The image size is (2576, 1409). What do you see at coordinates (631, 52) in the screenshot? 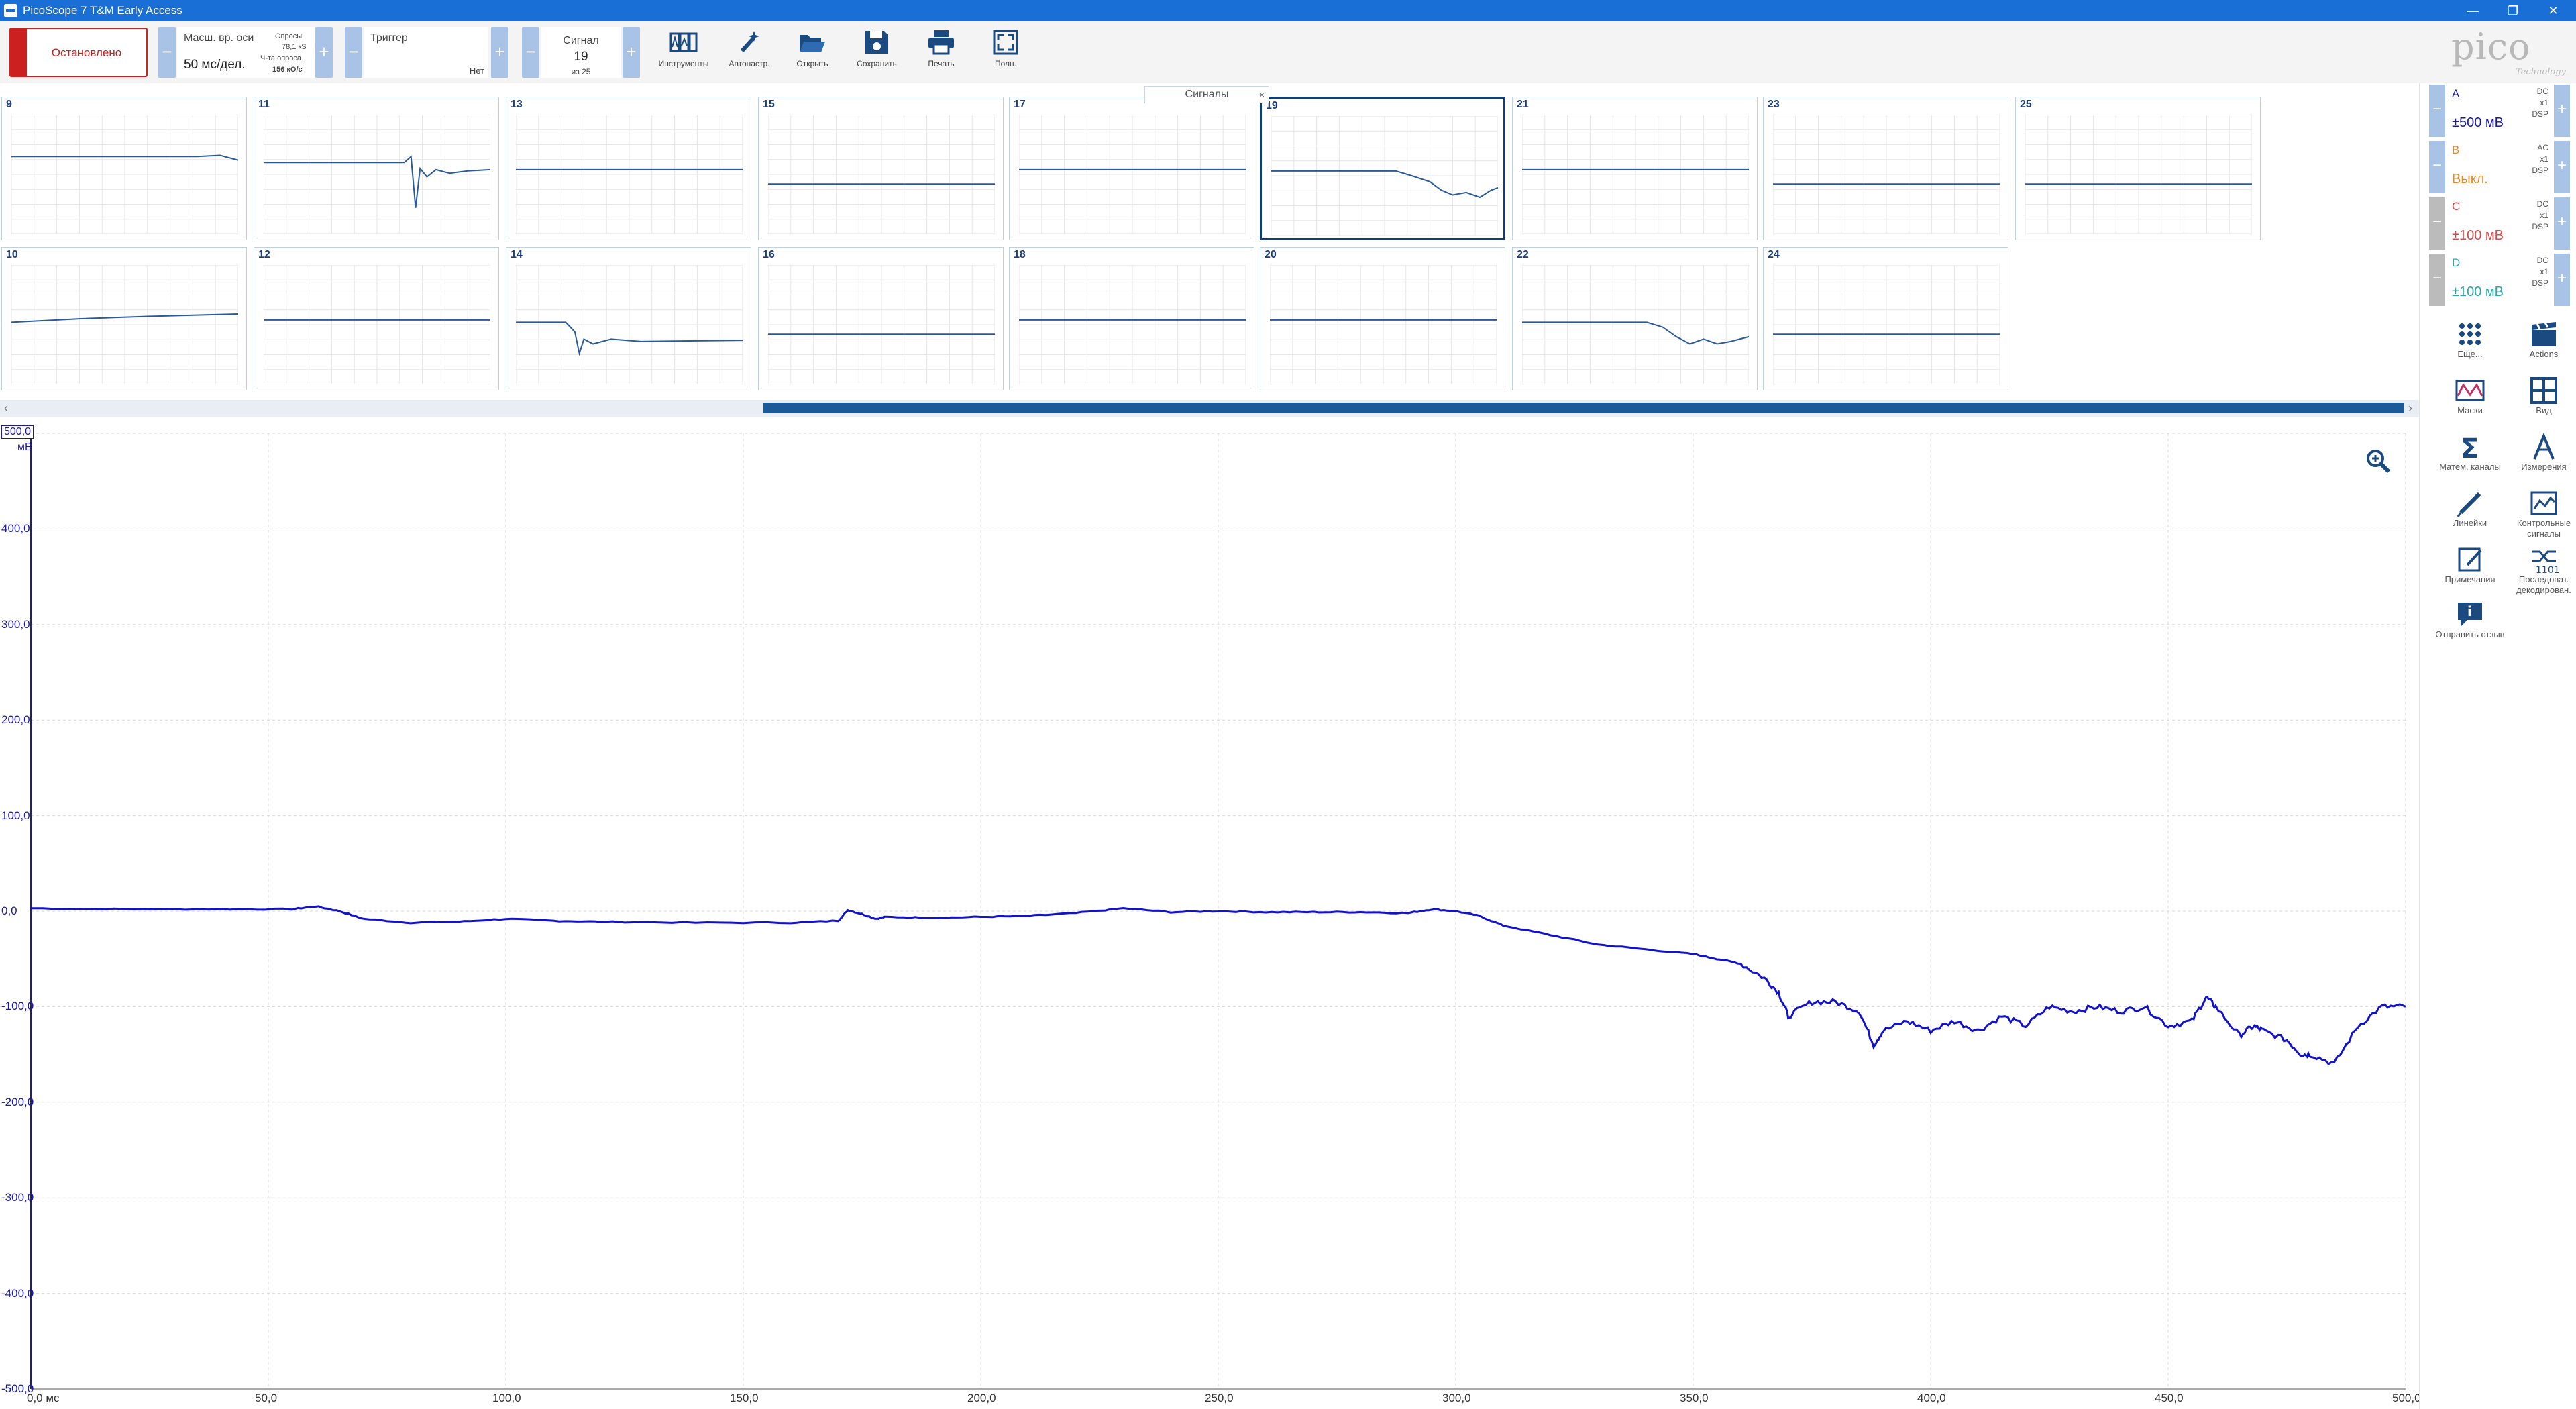
I see `signal-increase-button: +` at bounding box center [631, 52].